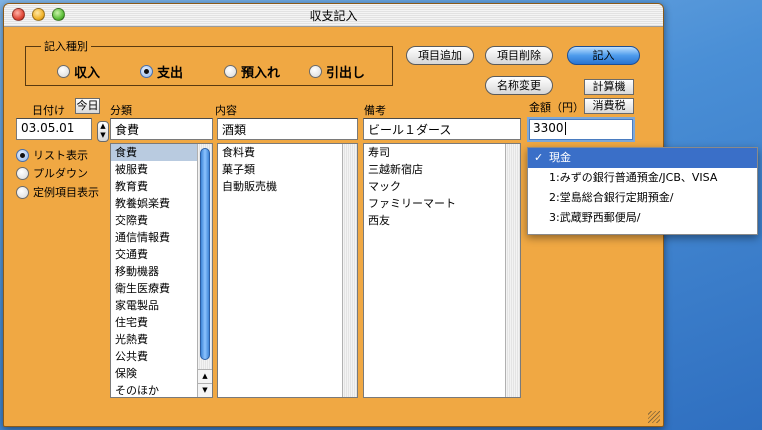 The width and height of the screenshot is (762, 430). I want to click on category-scrollbar: ▲ ▼, so click(204, 270).